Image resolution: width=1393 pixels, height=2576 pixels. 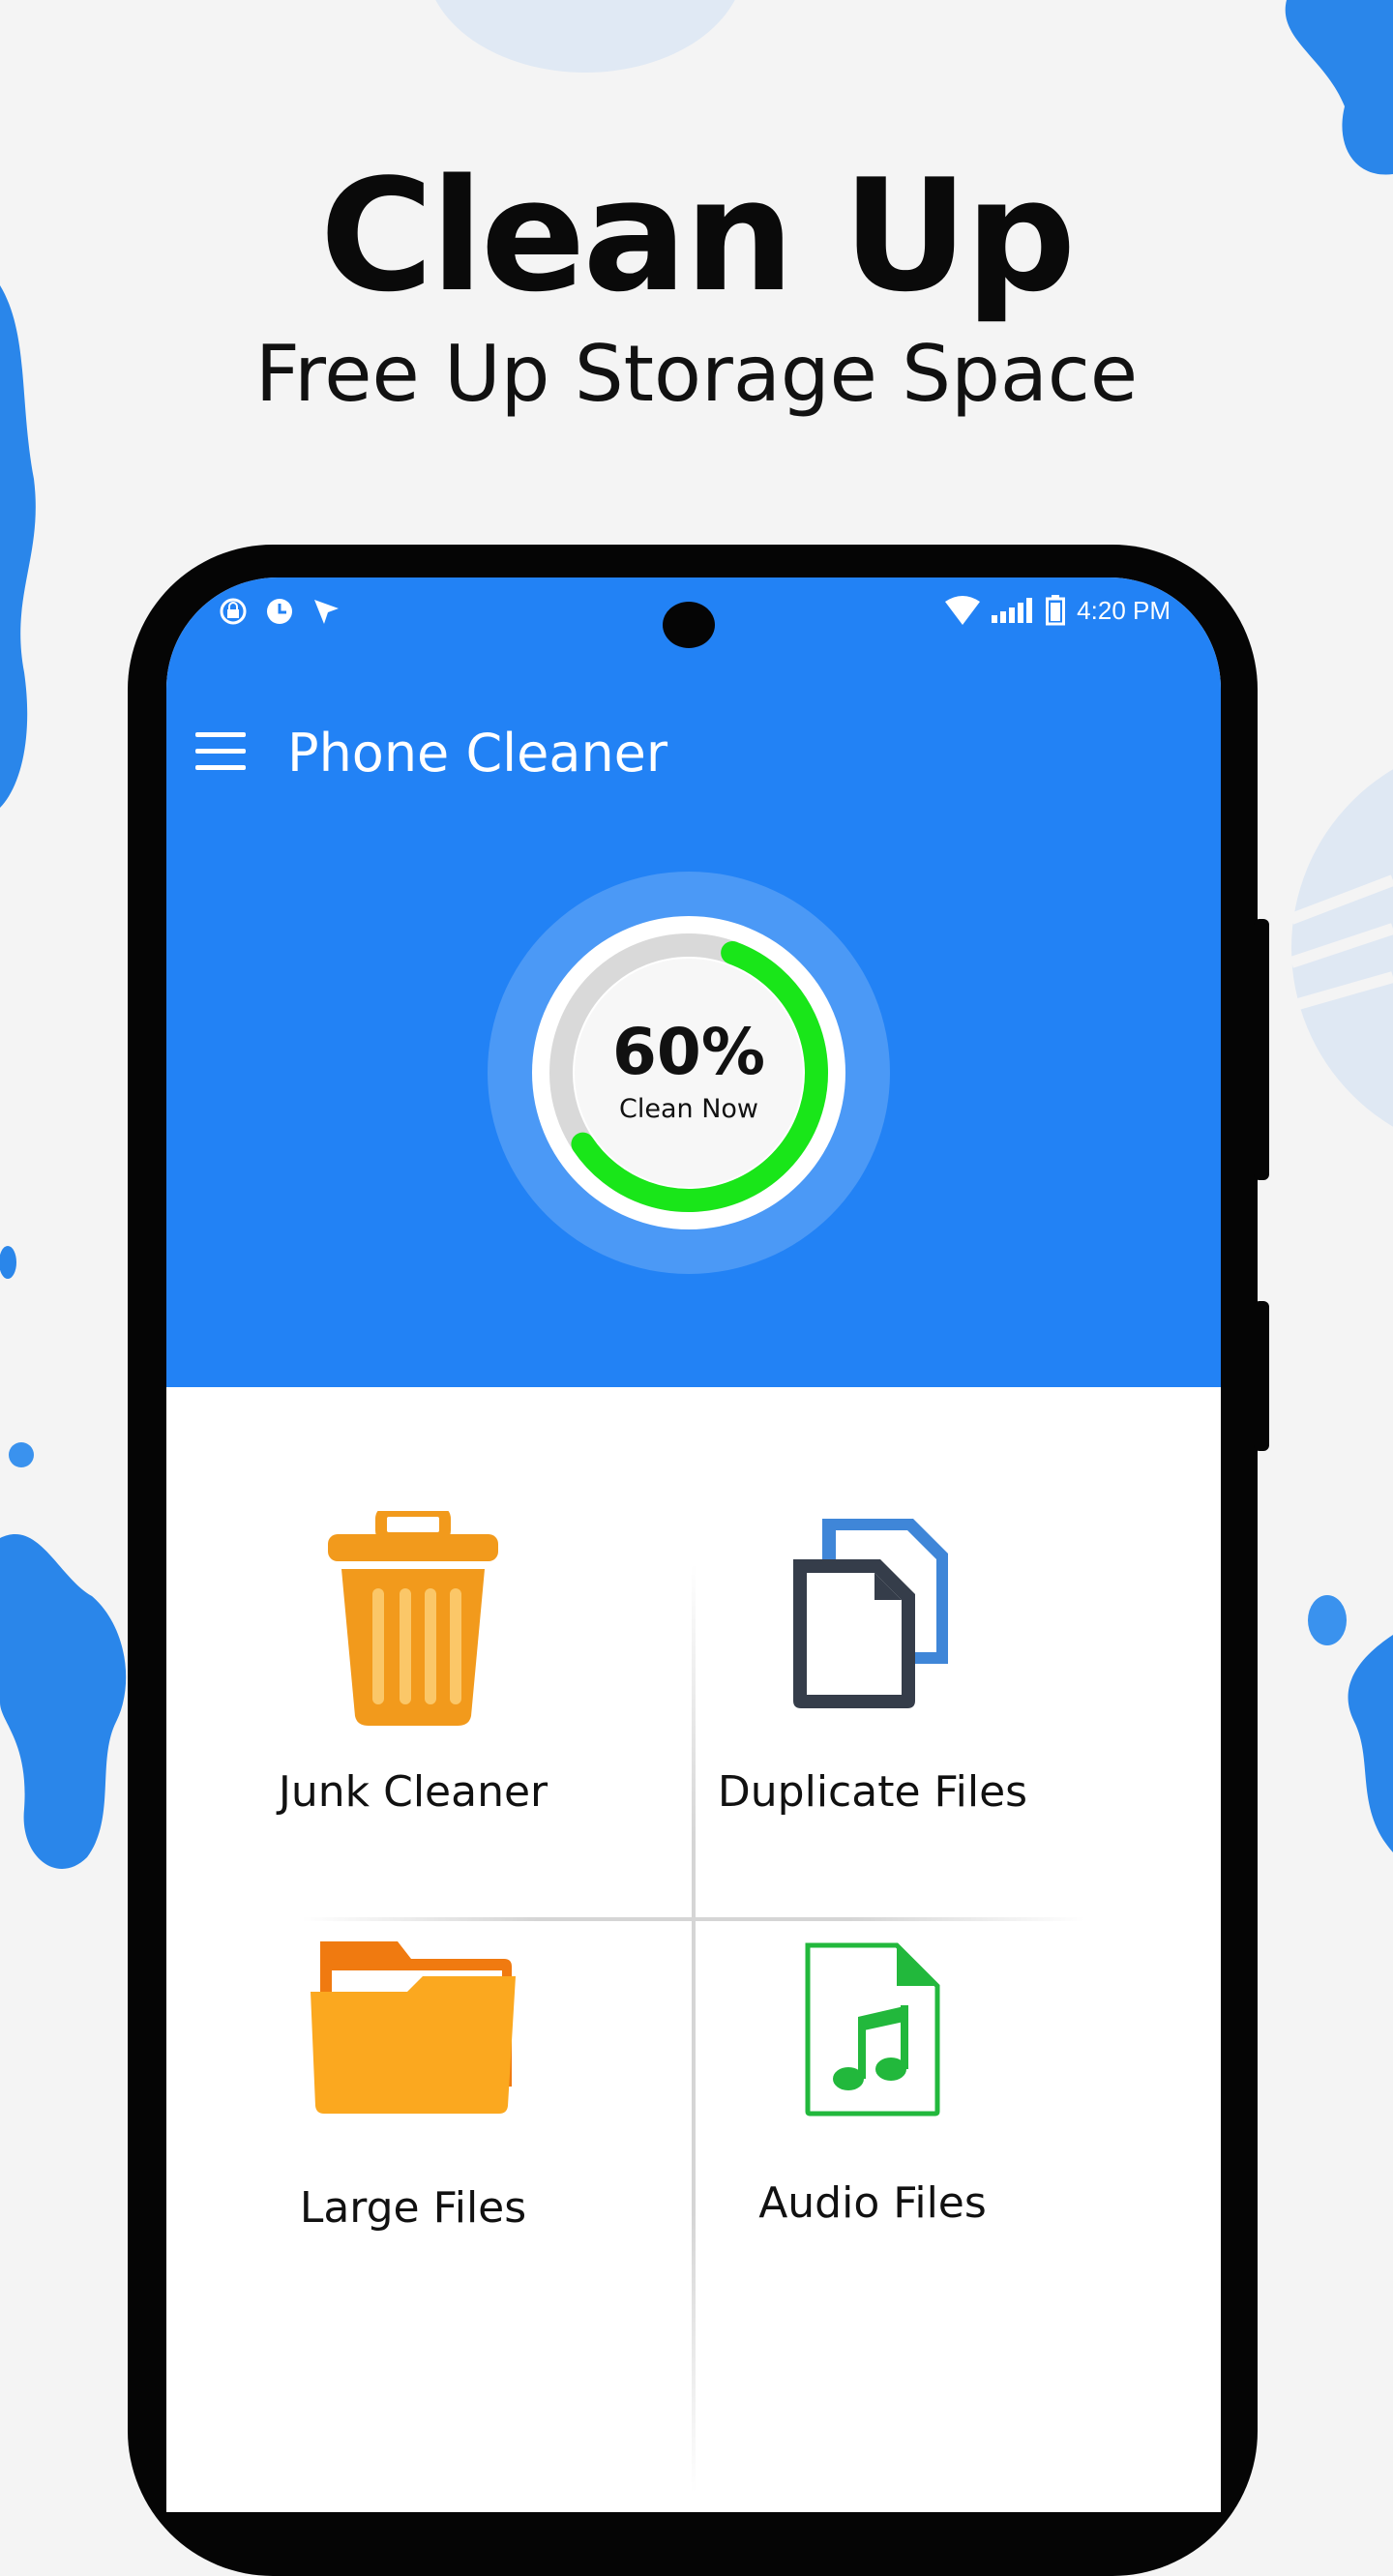 What do you see at coordinates (413, 2208) in the screenshot?
I see `large-files-label: Large Files` at bounding box center [413, 2208].